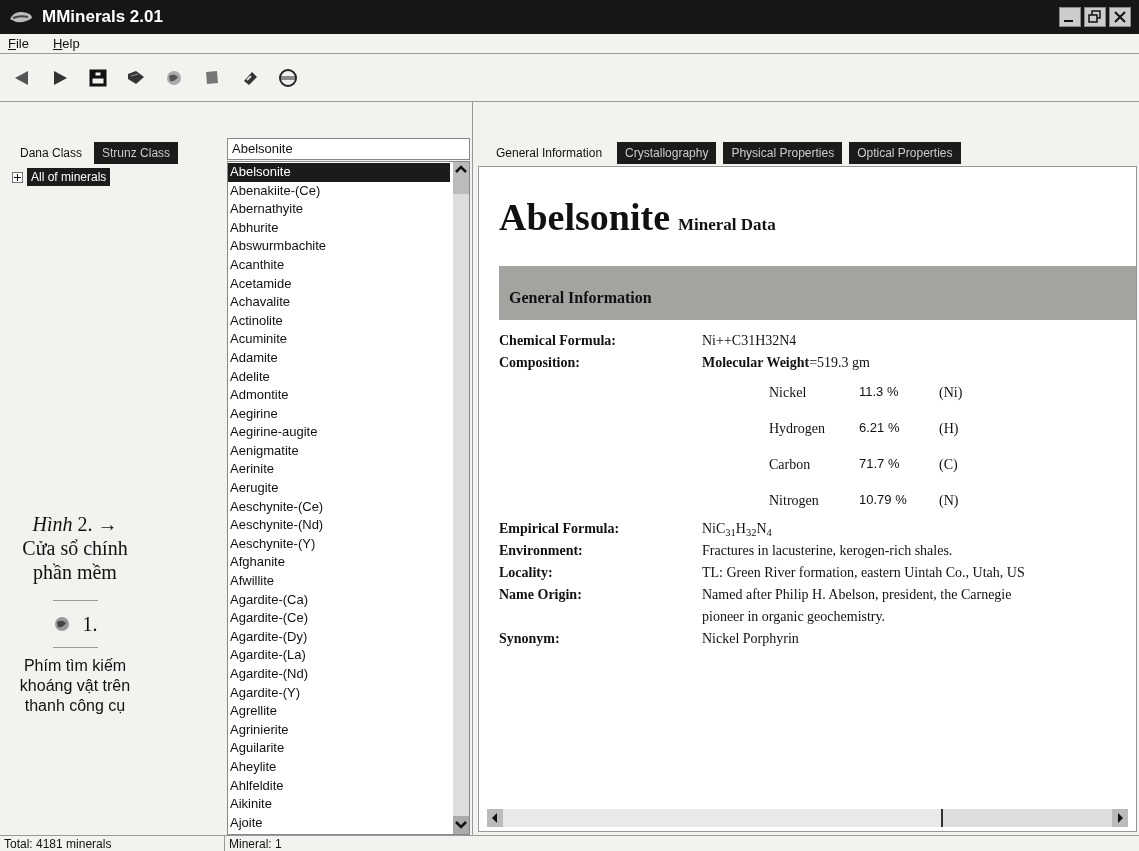  I want to click on list-item: Aeschynite-(Ce), so click(339, 507).